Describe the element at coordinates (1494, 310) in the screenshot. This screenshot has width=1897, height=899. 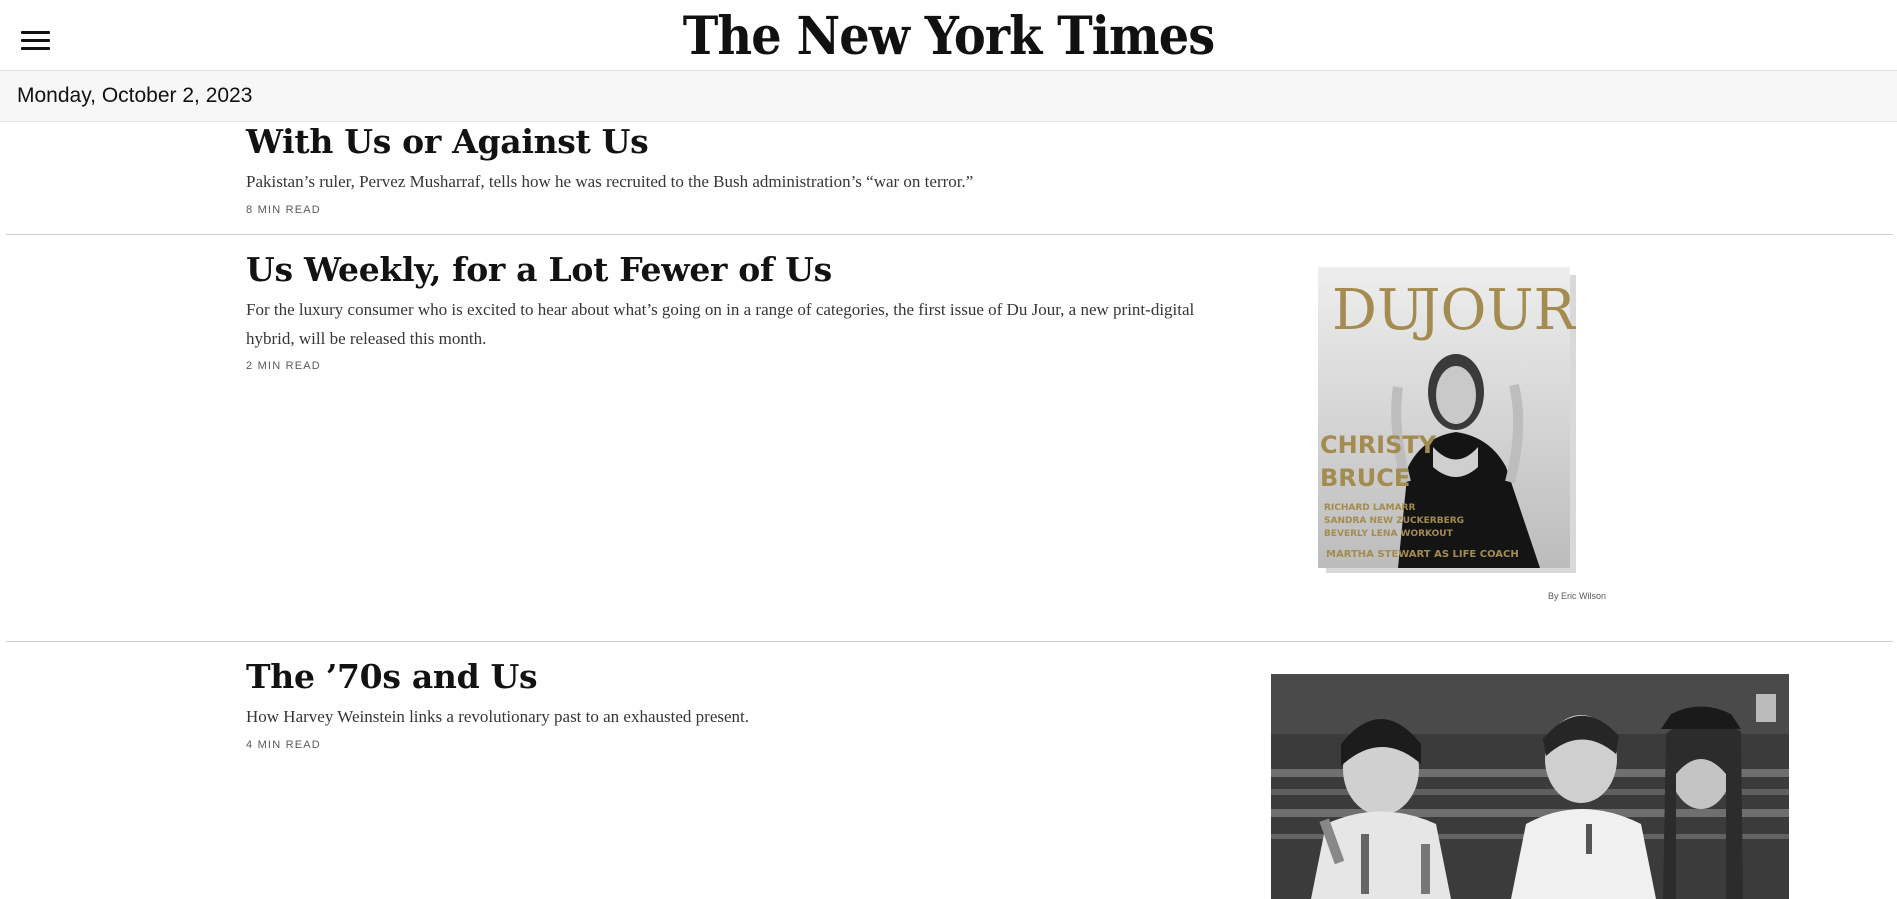
I see `svg-text: JOUR` at that location.